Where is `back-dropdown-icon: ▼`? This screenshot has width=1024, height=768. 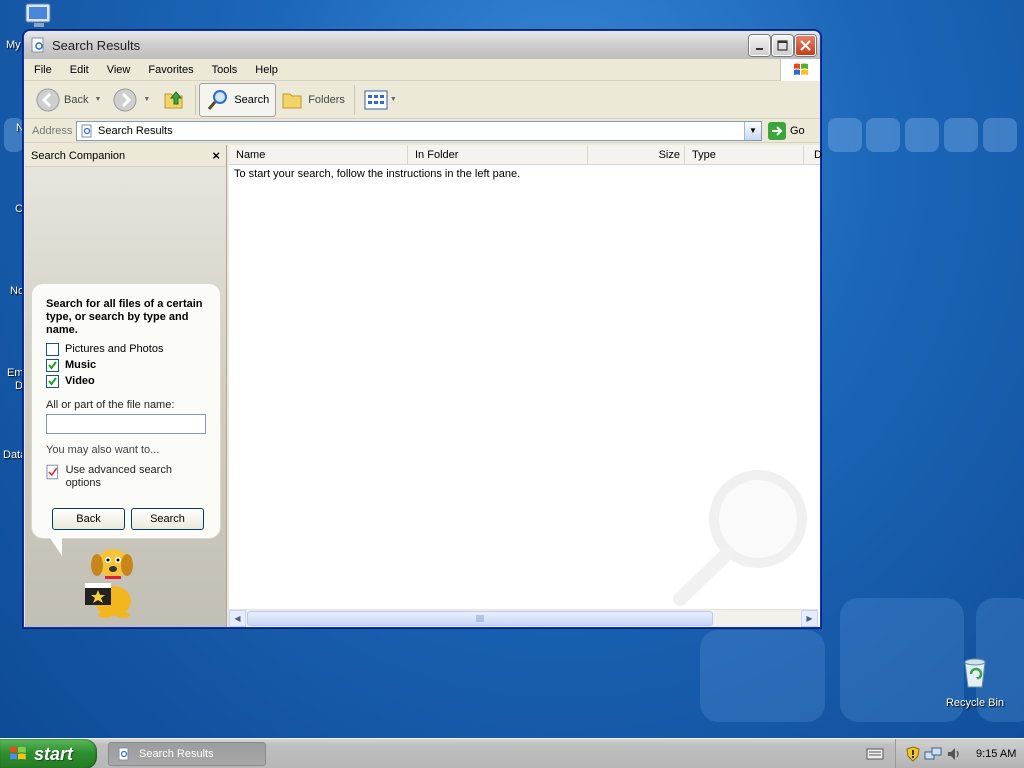 back-dropdown-icon: ▼ is located at coordinates (97, 99).